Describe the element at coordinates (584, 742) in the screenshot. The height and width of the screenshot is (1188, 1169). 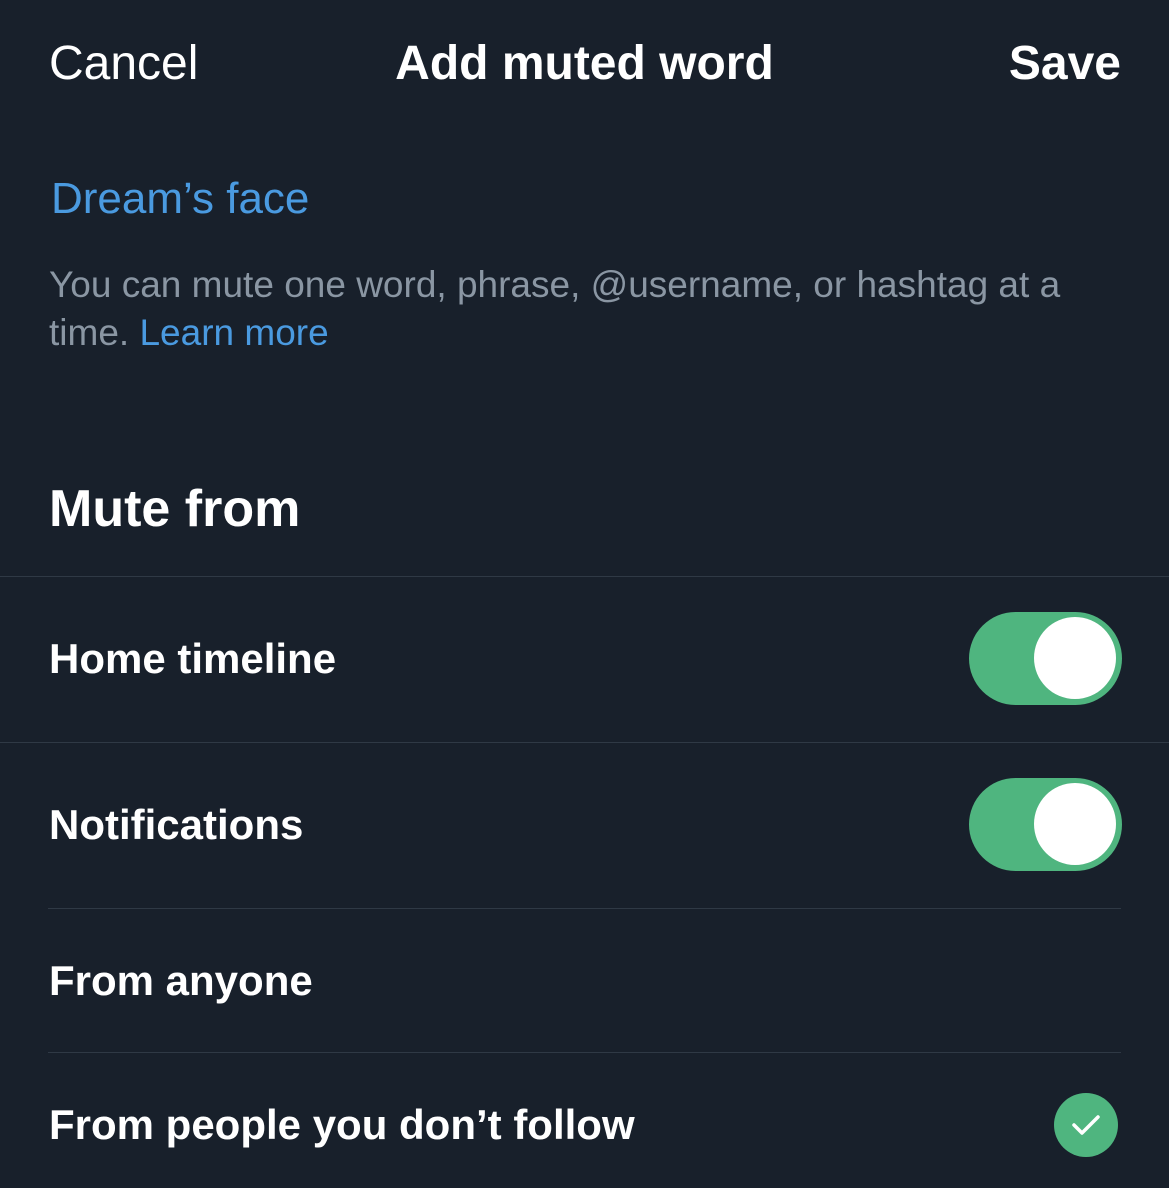
I see `row-divider` at that location.